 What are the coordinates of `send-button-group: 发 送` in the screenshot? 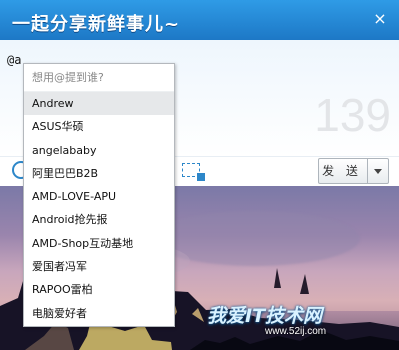 It's located at (353, 171).